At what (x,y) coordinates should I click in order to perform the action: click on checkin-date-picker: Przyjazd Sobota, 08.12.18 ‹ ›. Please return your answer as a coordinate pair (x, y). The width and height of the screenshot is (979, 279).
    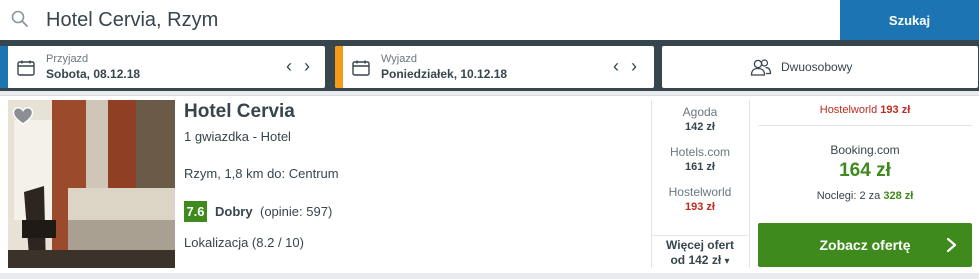
    Looking at the image, I should click on (162, 67).